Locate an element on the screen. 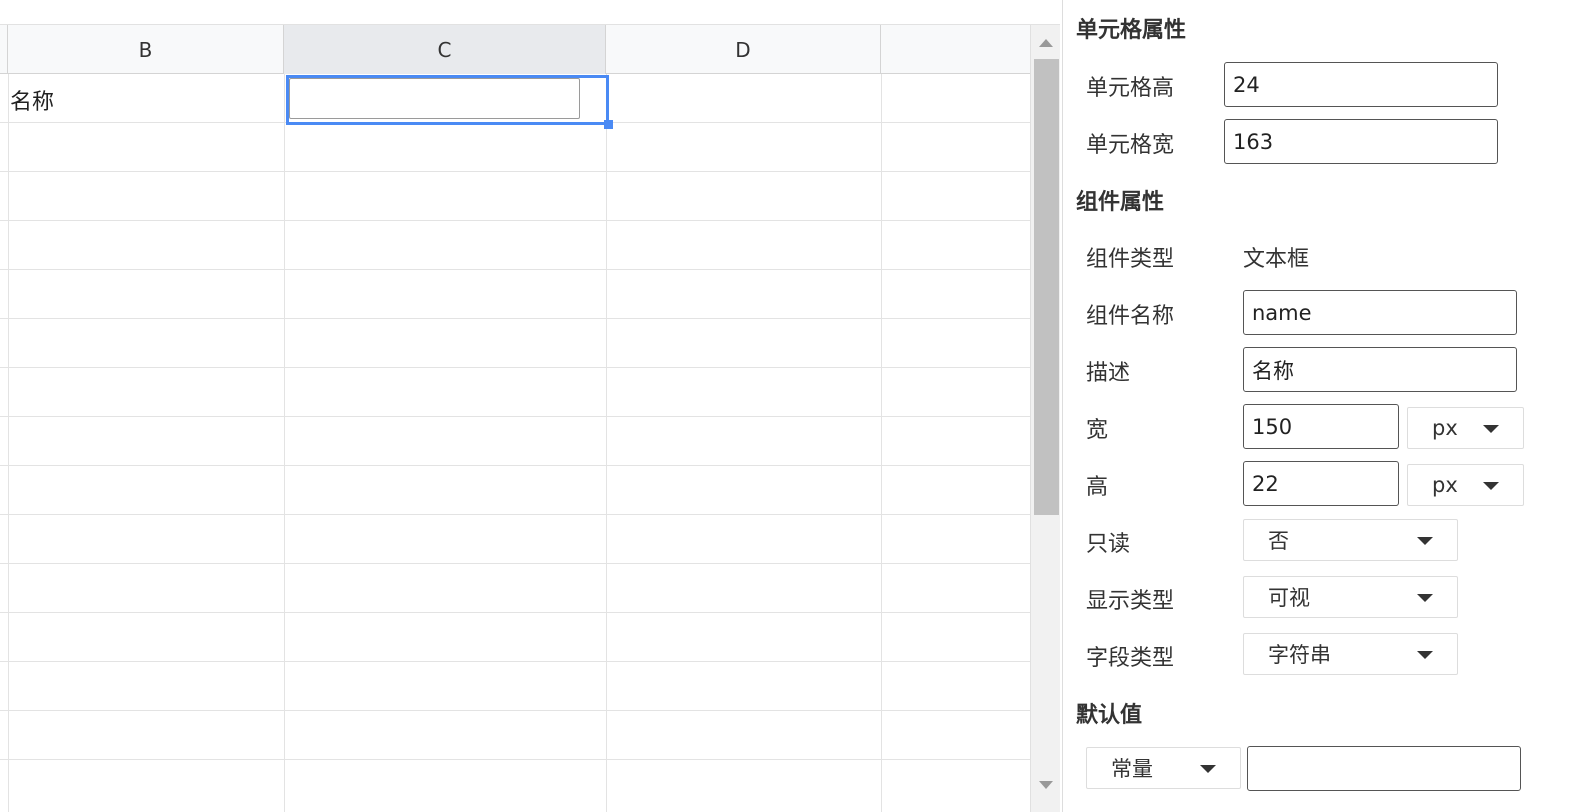  cell-height-label: 单元格高 is located at coordinates (1130, 88).